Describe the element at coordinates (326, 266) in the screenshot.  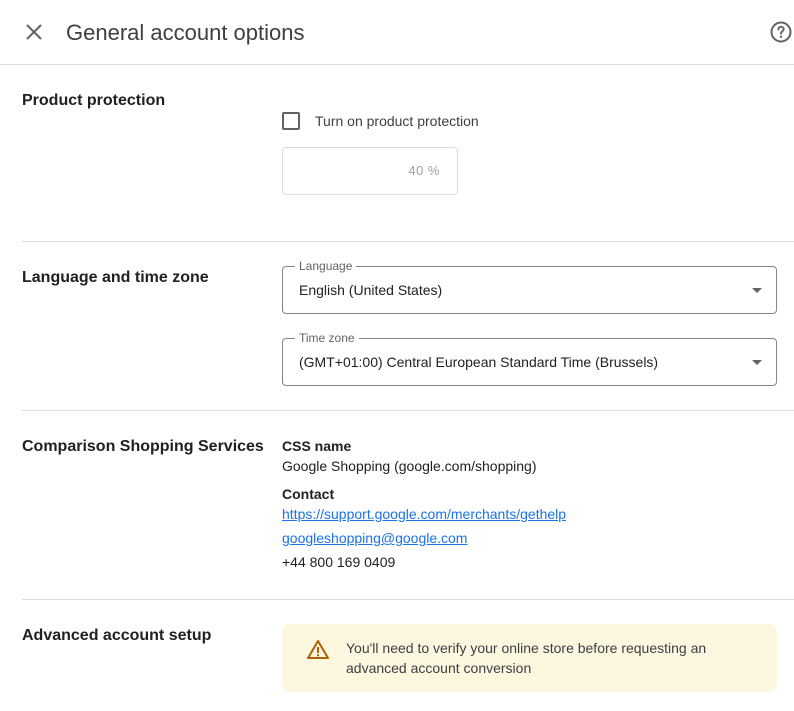
I see `language-select-label: Language` at that location.